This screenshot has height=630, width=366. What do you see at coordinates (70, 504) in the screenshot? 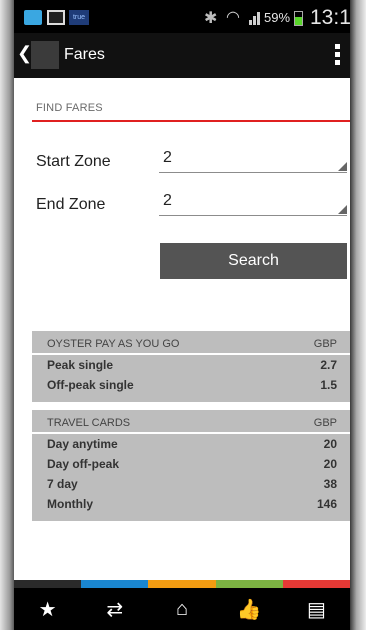
I see `fare-label: Monthly` at bounding box center [70, 504].